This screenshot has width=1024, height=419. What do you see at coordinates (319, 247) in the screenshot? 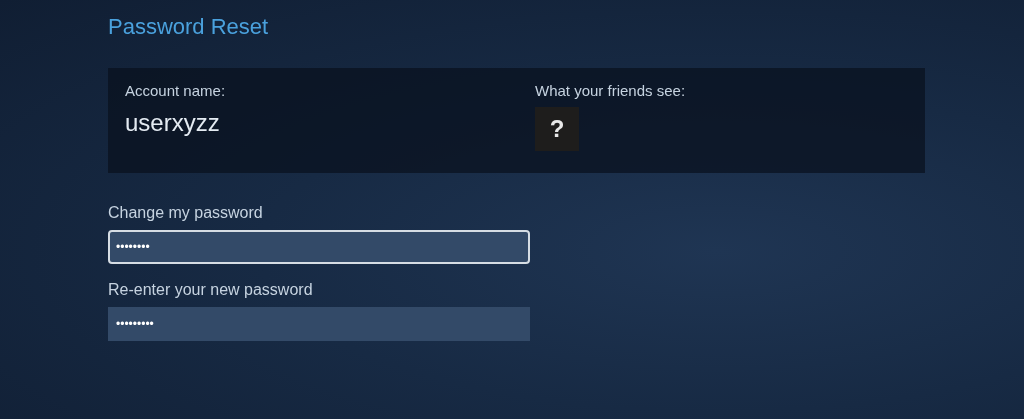
I see `password-field: ••••••••` at bounding box center [319, 247].